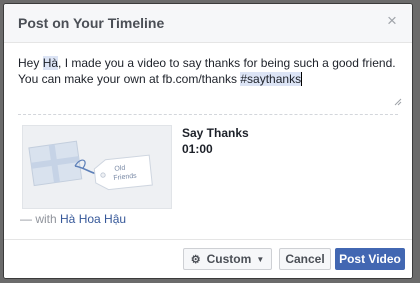  Describe the element at coordinates (50, 63) in the screenshot. I see `mention-tag: Hà` at that location.